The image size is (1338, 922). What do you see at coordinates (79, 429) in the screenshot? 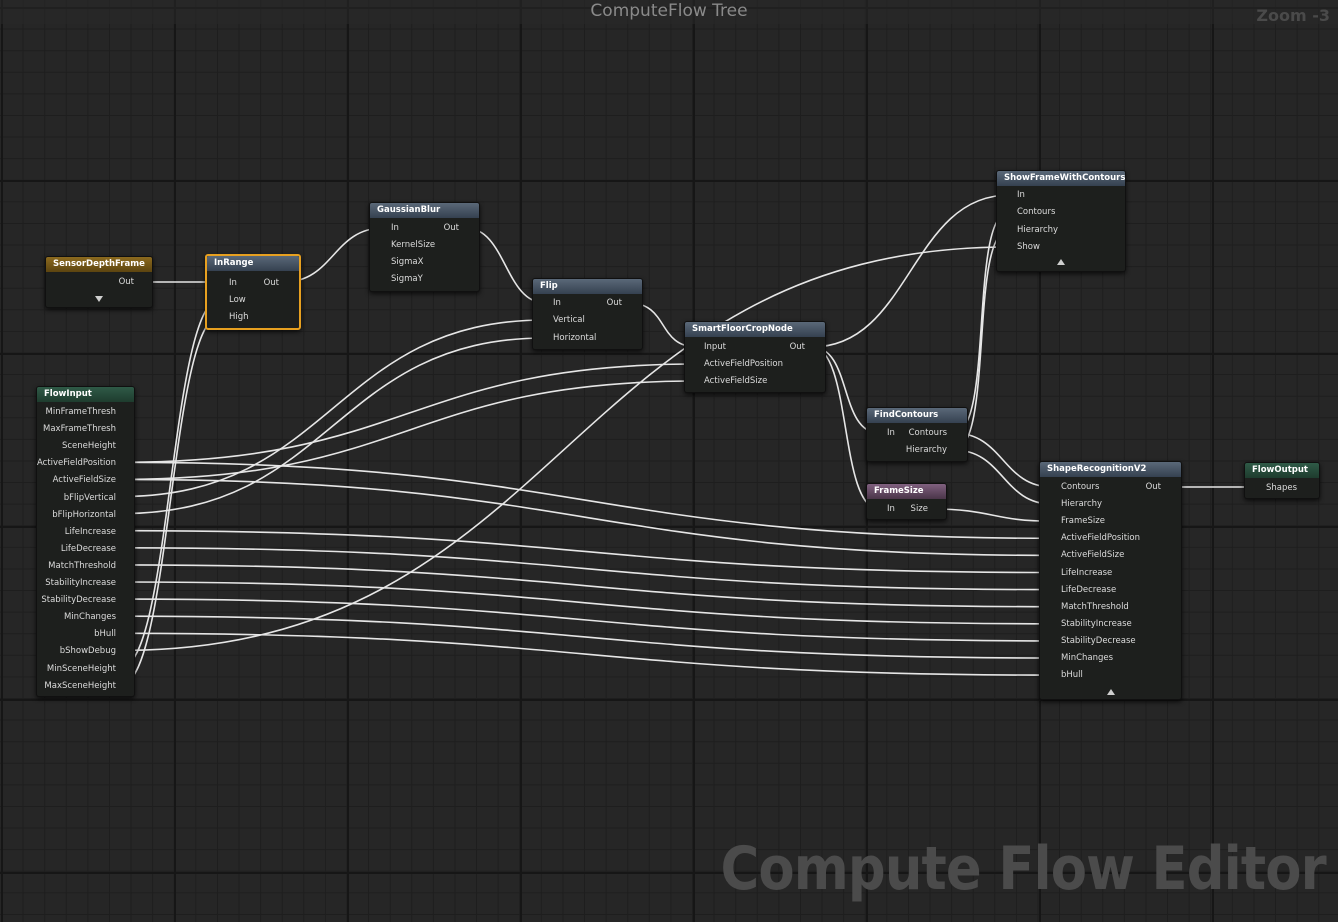
I see `pin-label-maxframethresh: MaxFrameThresh` at bounding box center [79, 429].